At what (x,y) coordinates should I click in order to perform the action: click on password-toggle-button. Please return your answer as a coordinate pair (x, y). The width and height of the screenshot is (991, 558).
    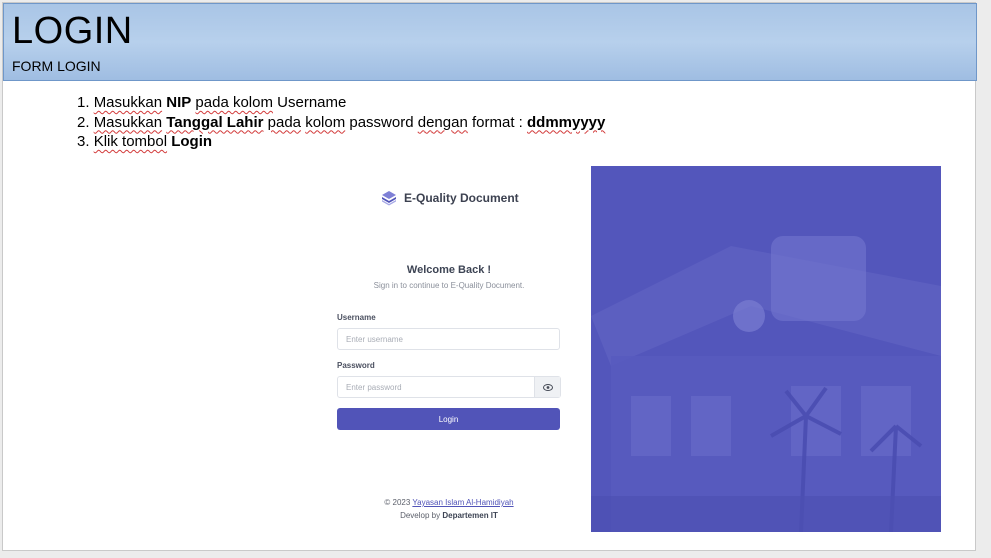
    Looking at the image, I should click on (547, 387).